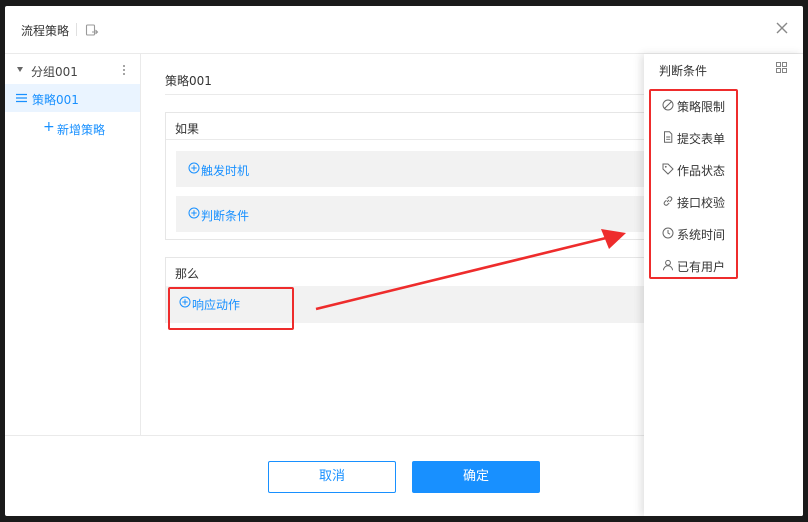 This screenshot has height=522, width=808. I want to click on add-trigger-button: 触发时机, so click(410, 169).